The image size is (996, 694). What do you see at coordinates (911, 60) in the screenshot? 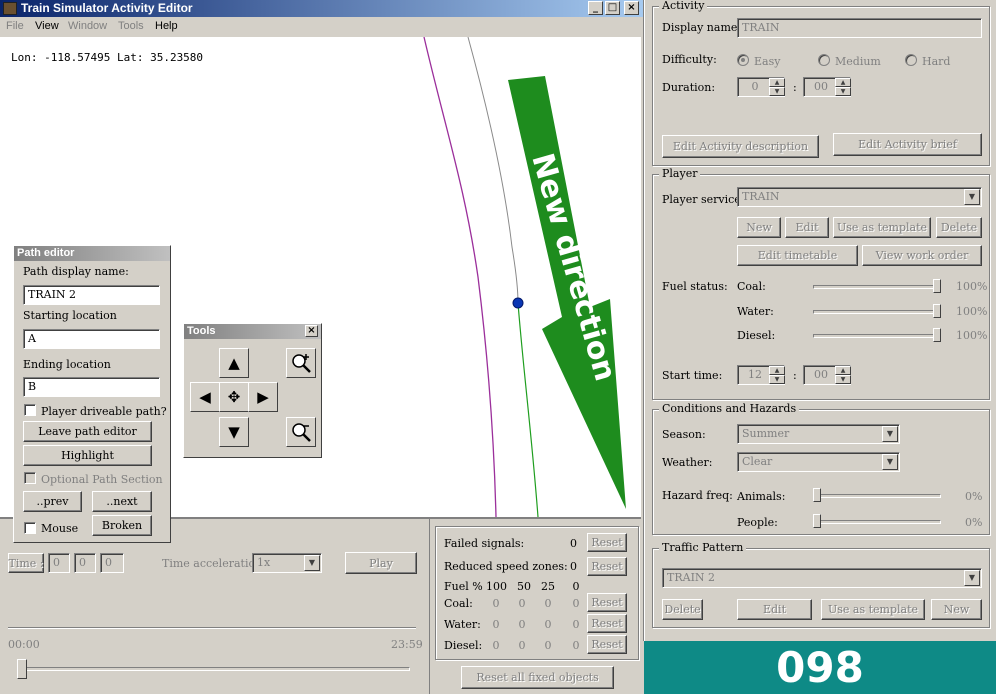
I see `difficulty-hard-radio` at bounding box center [911, 60].